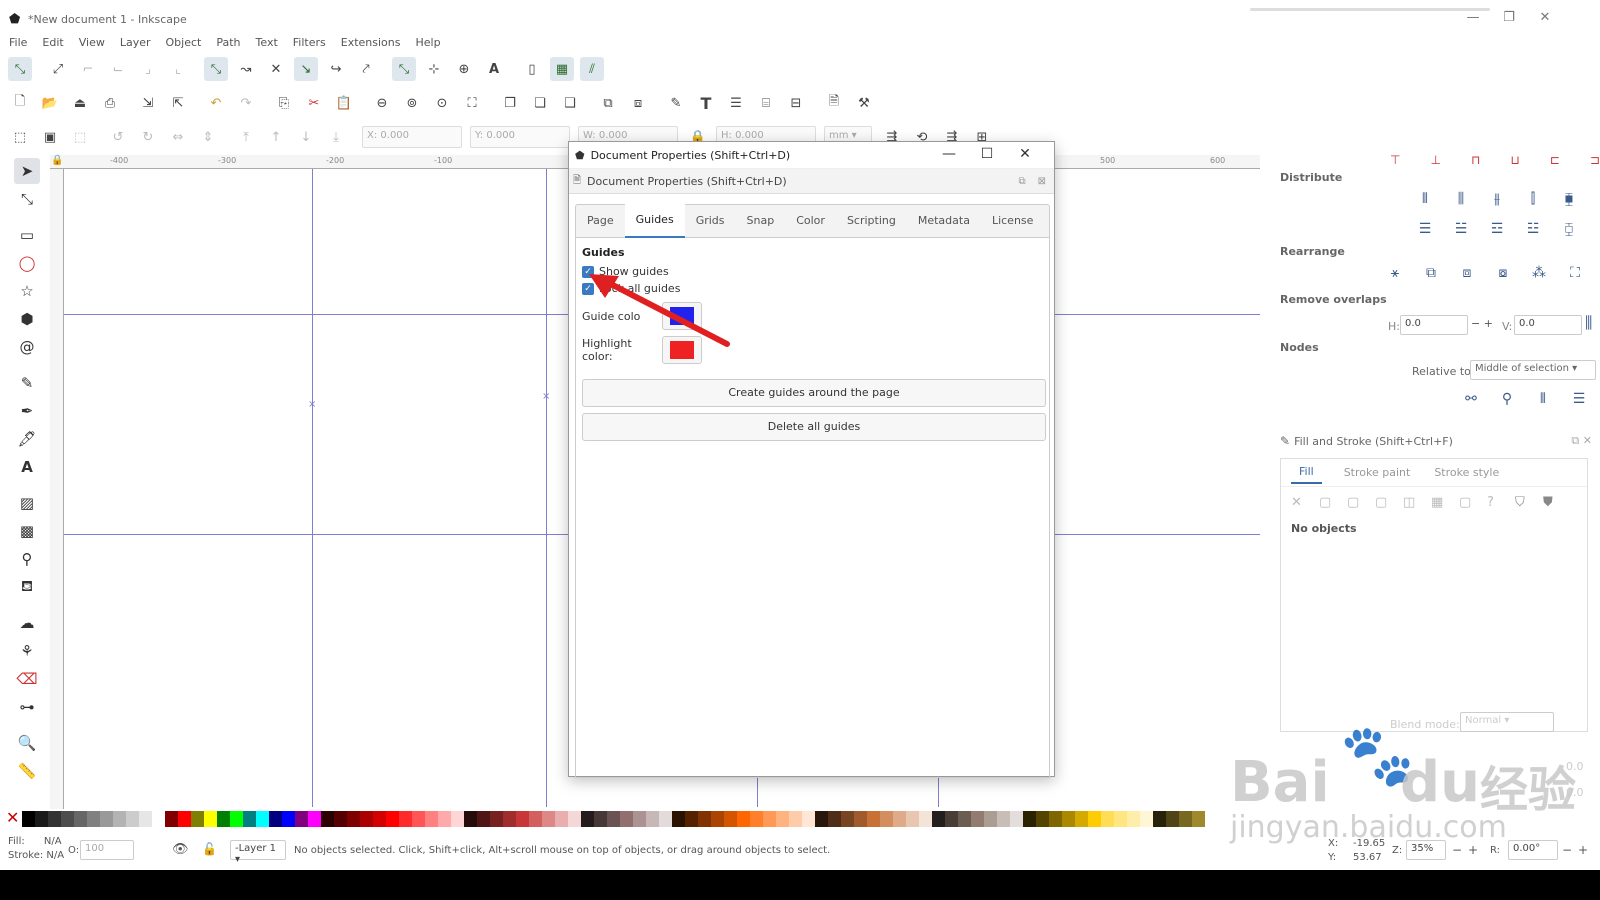  What do you see at coordinates (412, 137) in the screenshot?
I see `x-field: X: 0.000` at bounding box center [412, 137].